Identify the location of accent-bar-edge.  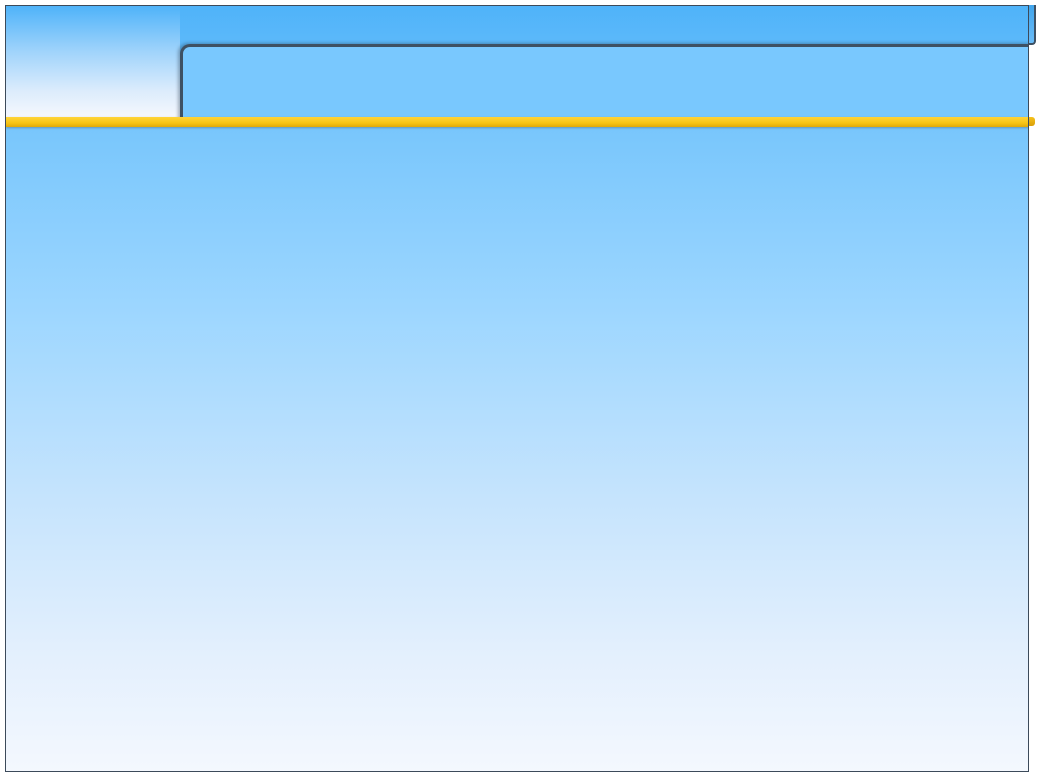
(1032, 121).